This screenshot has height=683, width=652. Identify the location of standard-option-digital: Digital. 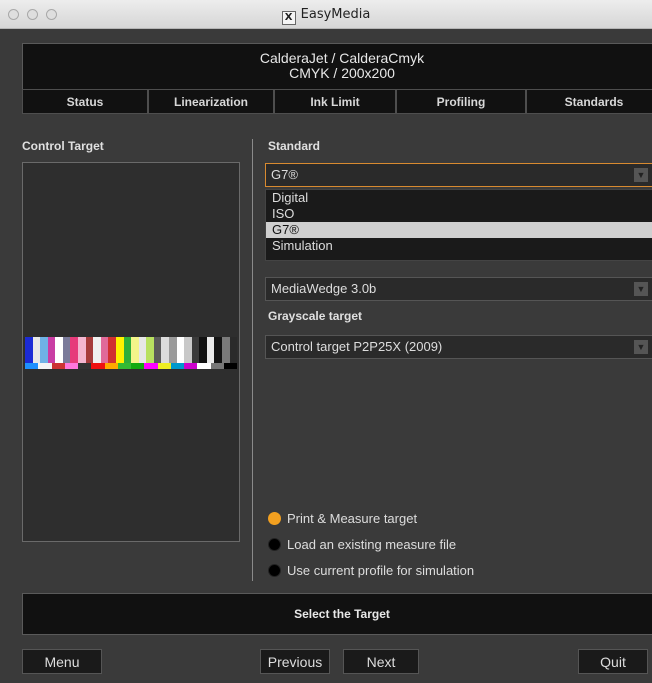
(459, 198).